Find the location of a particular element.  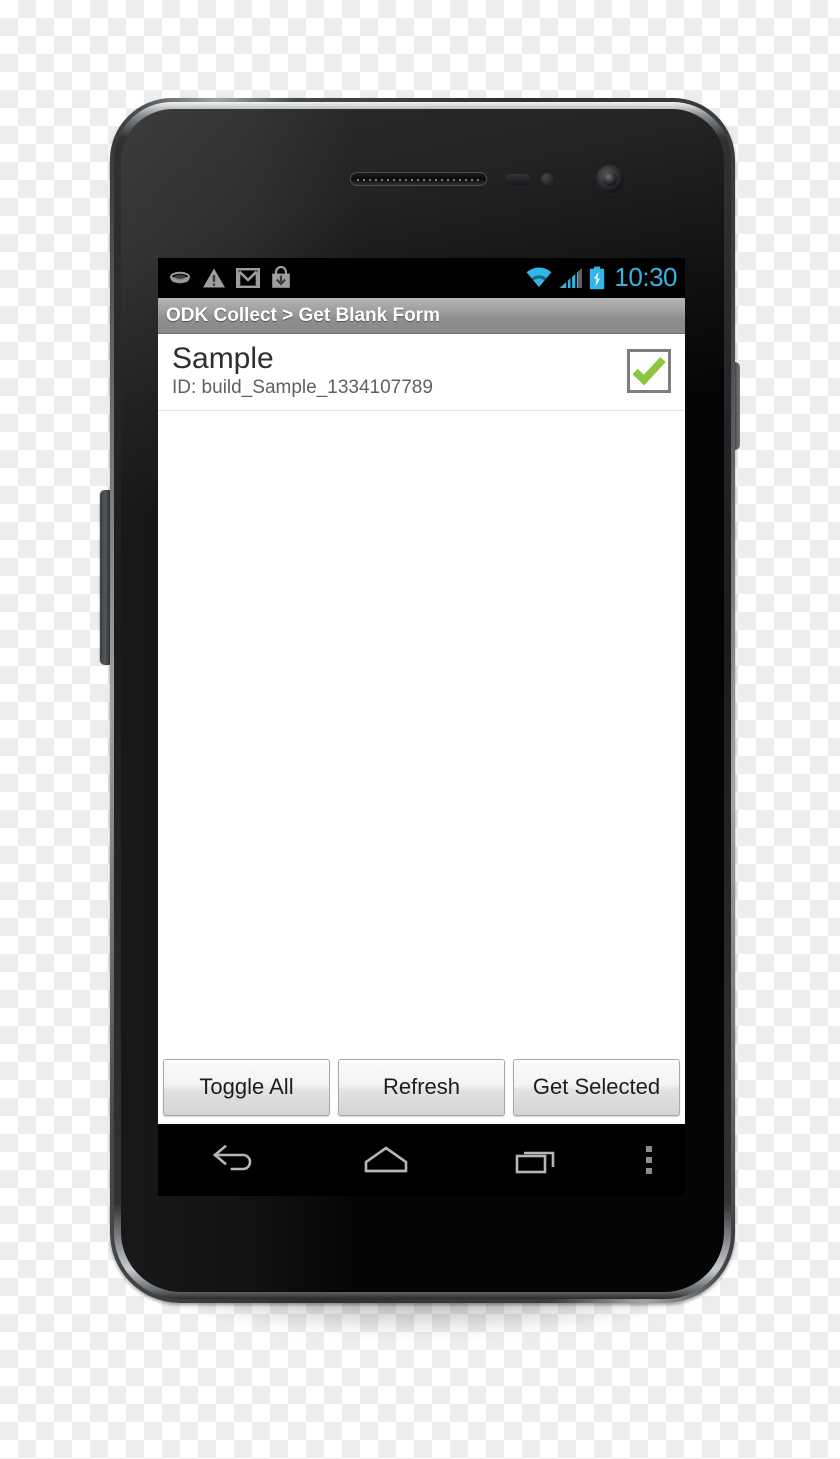

list-item-texts: Sample ID: build_Sample_1334107789 is located at coordinates (394, 370).